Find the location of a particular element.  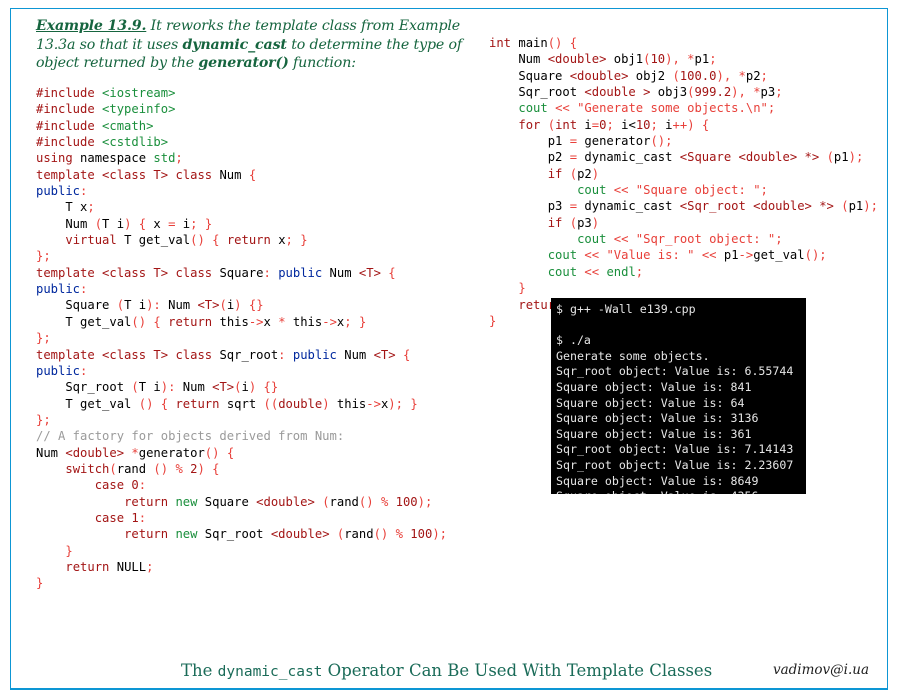

terminal-line: Square object: Value is: 8649 is located at coordinates (657, 480).